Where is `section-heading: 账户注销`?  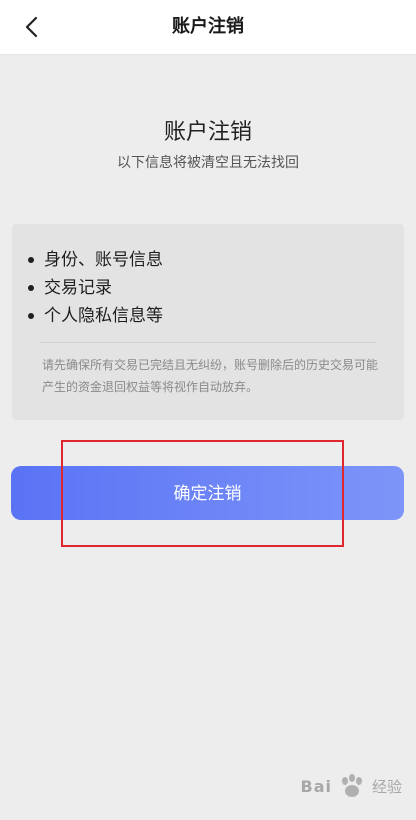 section-heading: 账户注销 is located at coordinates (207, 132).